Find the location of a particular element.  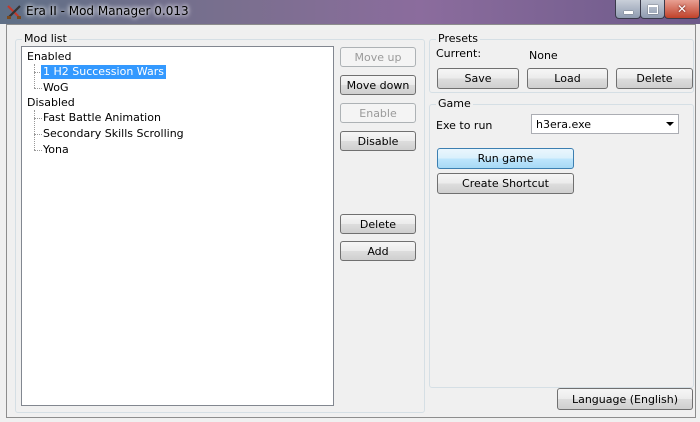

run-game-button: Run game is located at coordinates (505, 158).